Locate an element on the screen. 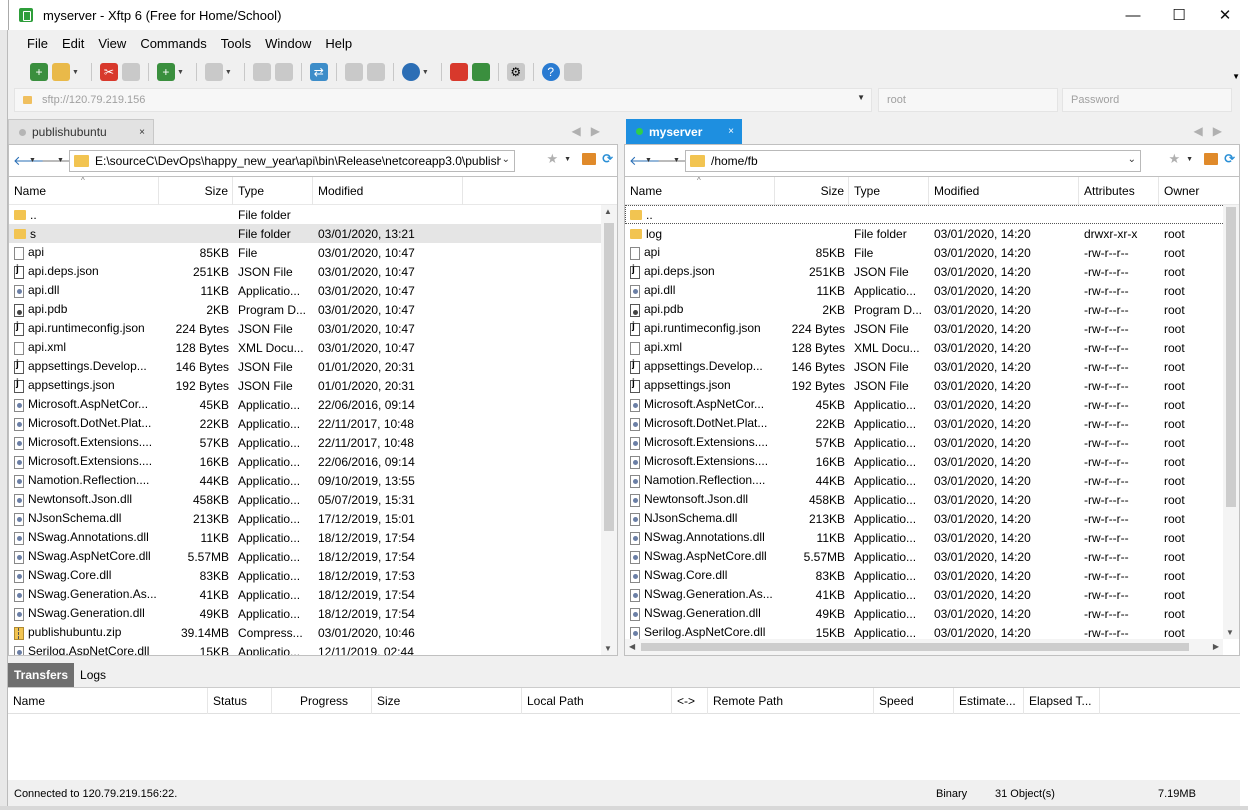 The width and height of the screenshot is (1248, 810). scroll-right-icon: ▶ is located at coordinates (1216, 646).